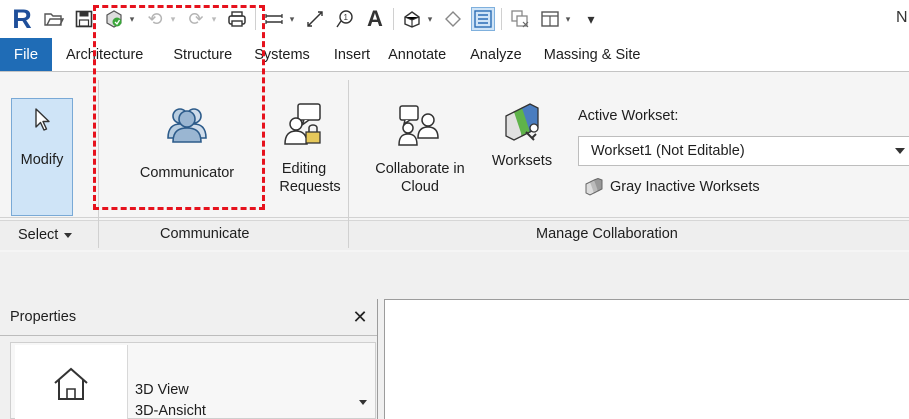 This screenshot has height=419, width=909. I want to click on modify-button: Modify, so click(42, 157).